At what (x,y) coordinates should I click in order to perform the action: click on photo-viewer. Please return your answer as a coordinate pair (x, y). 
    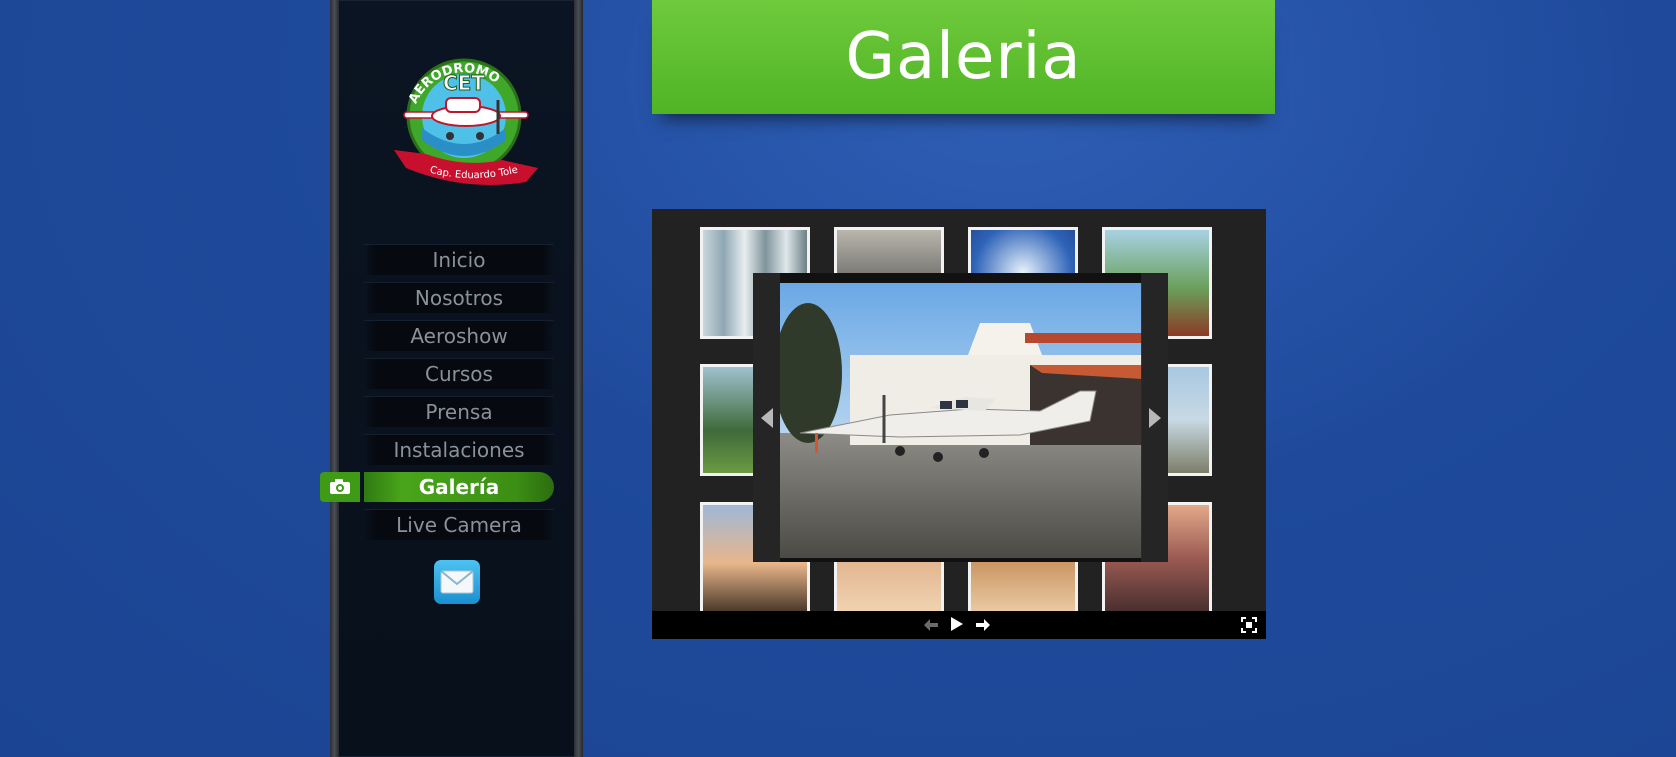
    Looking at the image, I should click on (960, 417).